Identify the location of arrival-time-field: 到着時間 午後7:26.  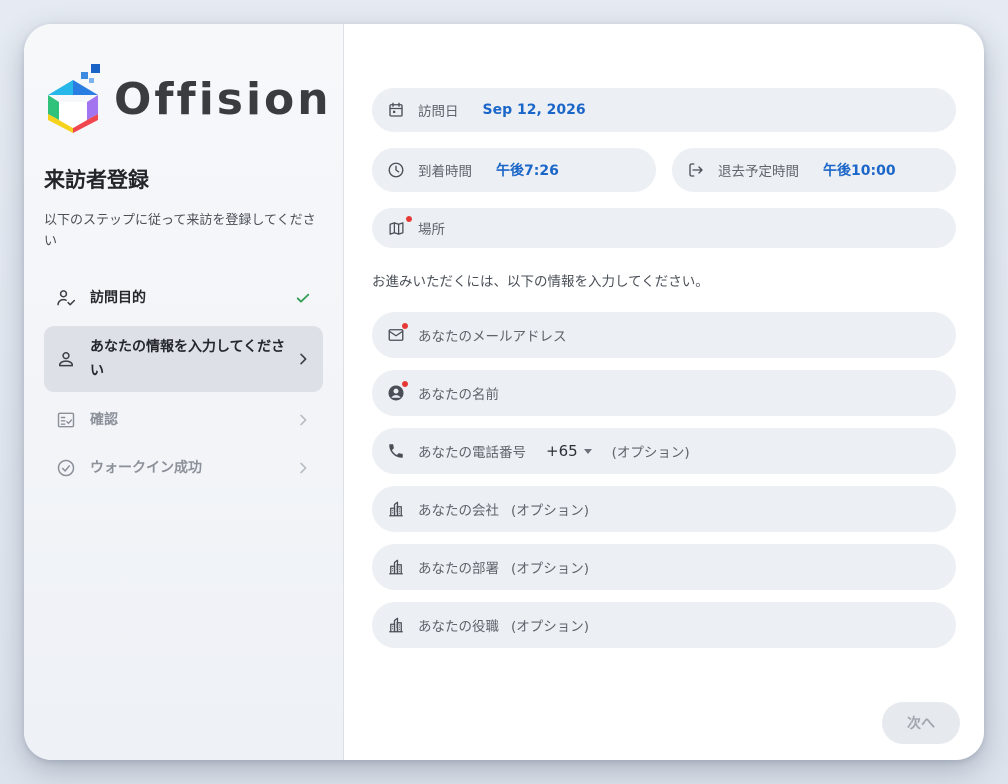
(514, 170).